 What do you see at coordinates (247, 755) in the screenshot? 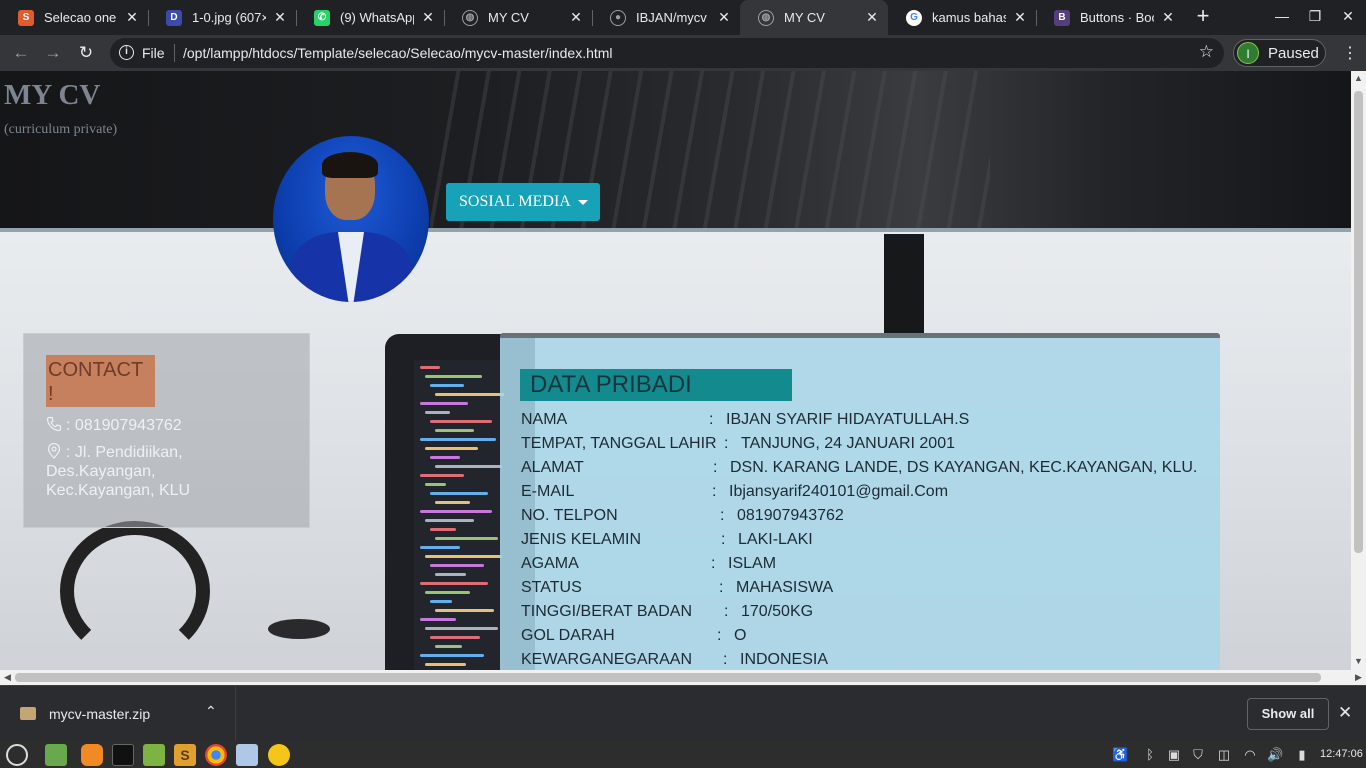
I see `virtualbox-icon` at bounding box center [247, 755].